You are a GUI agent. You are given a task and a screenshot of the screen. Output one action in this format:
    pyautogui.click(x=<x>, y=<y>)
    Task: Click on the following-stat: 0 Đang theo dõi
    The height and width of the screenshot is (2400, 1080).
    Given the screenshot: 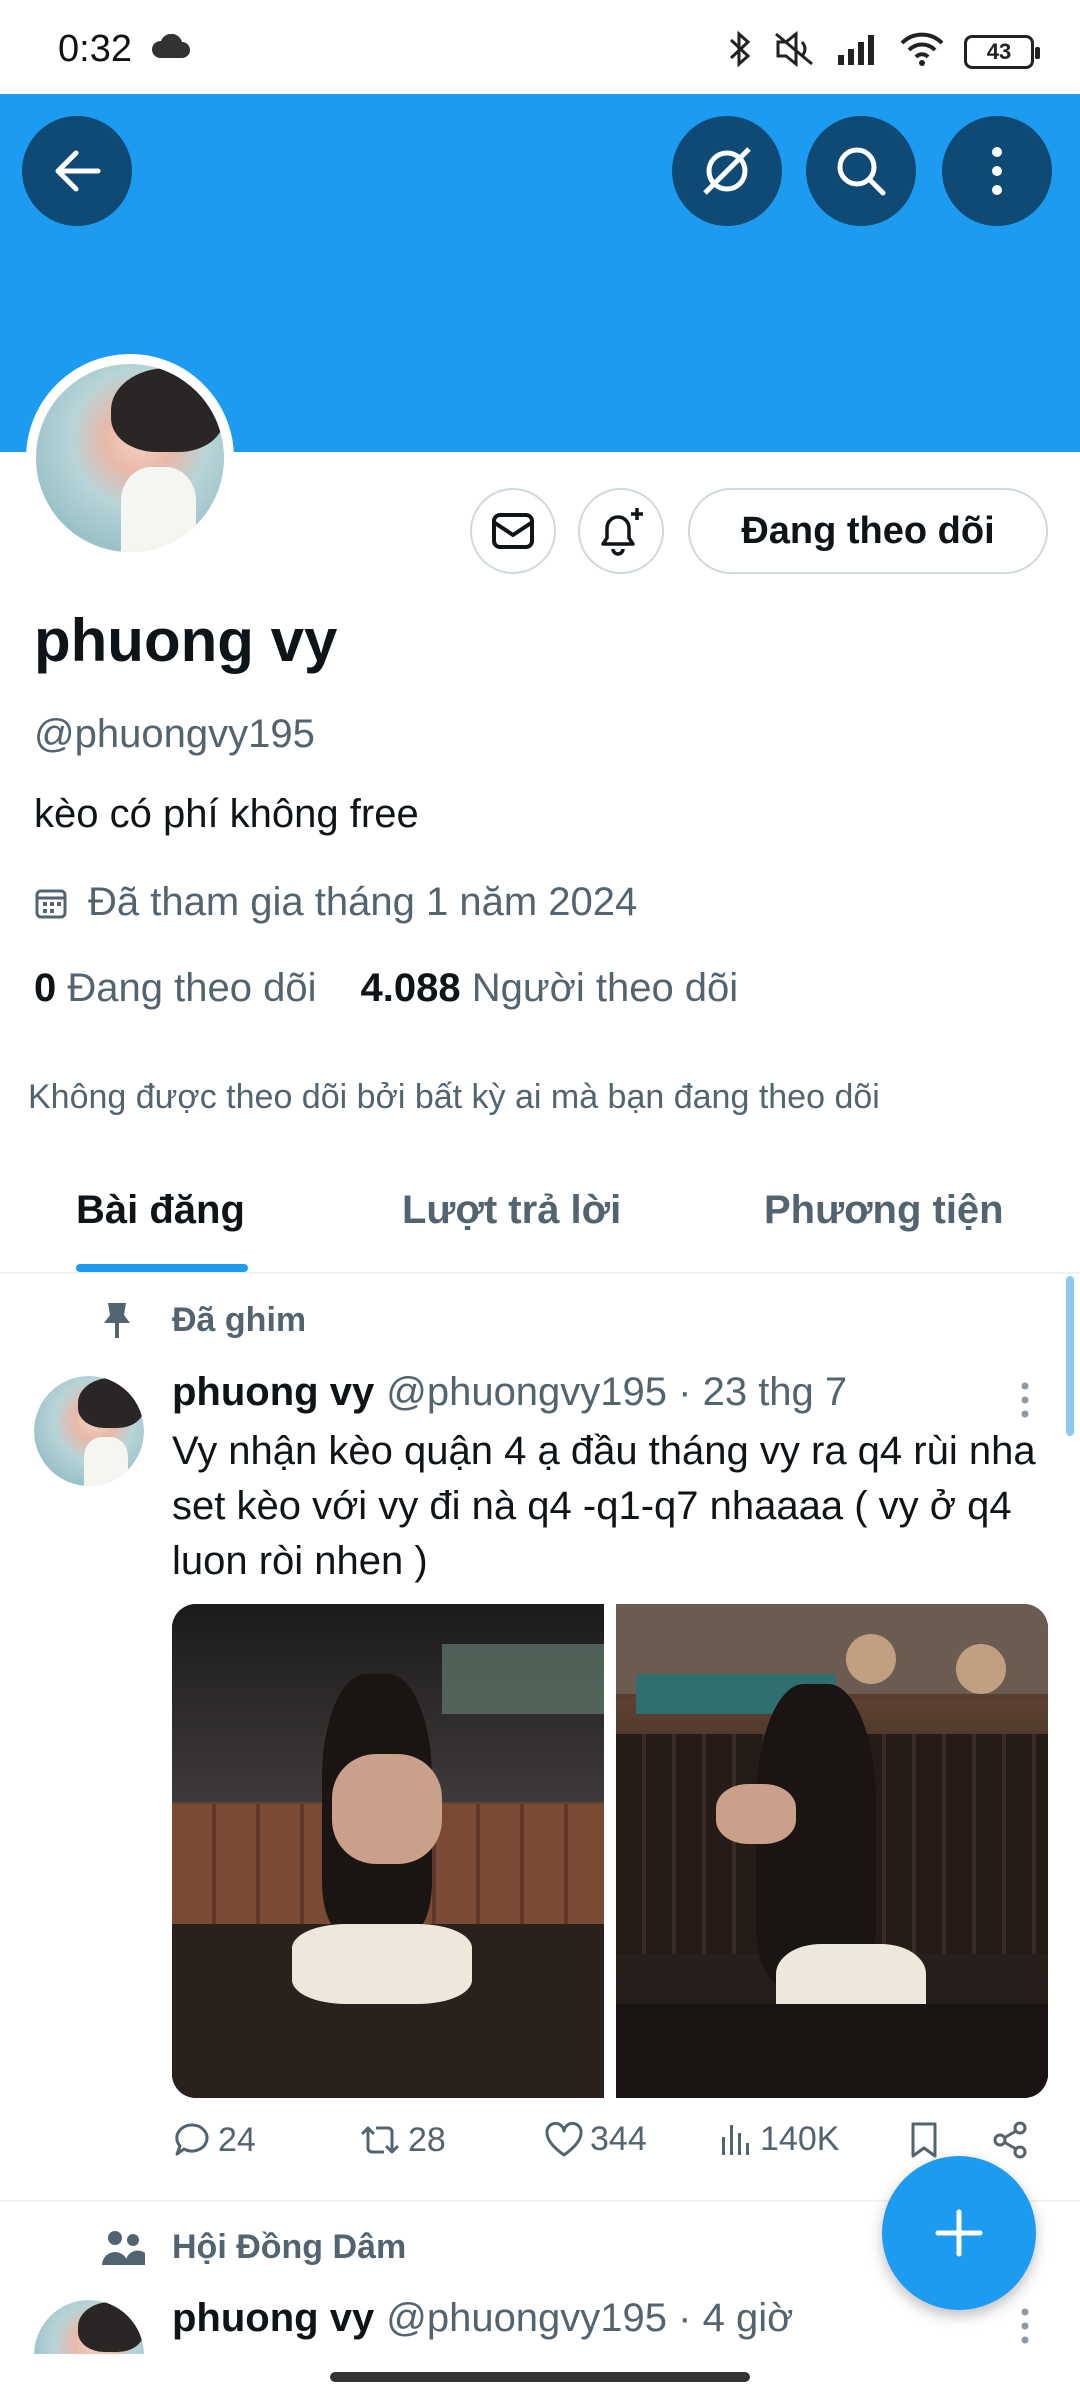 What is the action you would take?
    pyautogui.click(x=175, y=988)
    